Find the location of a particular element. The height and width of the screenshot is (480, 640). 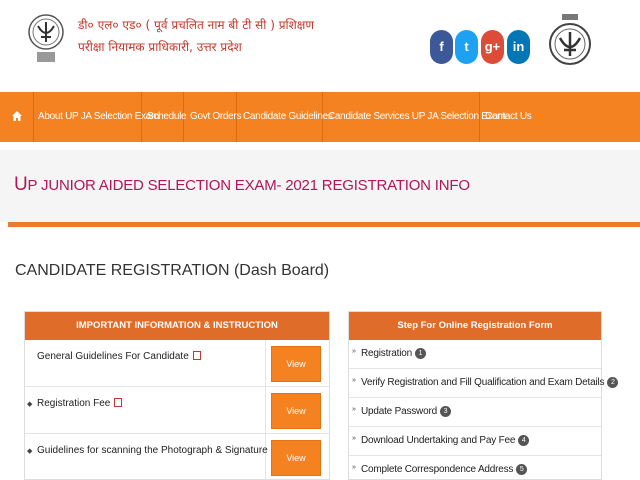

step-number-badge: 3 is located at coordinates (445, 411).